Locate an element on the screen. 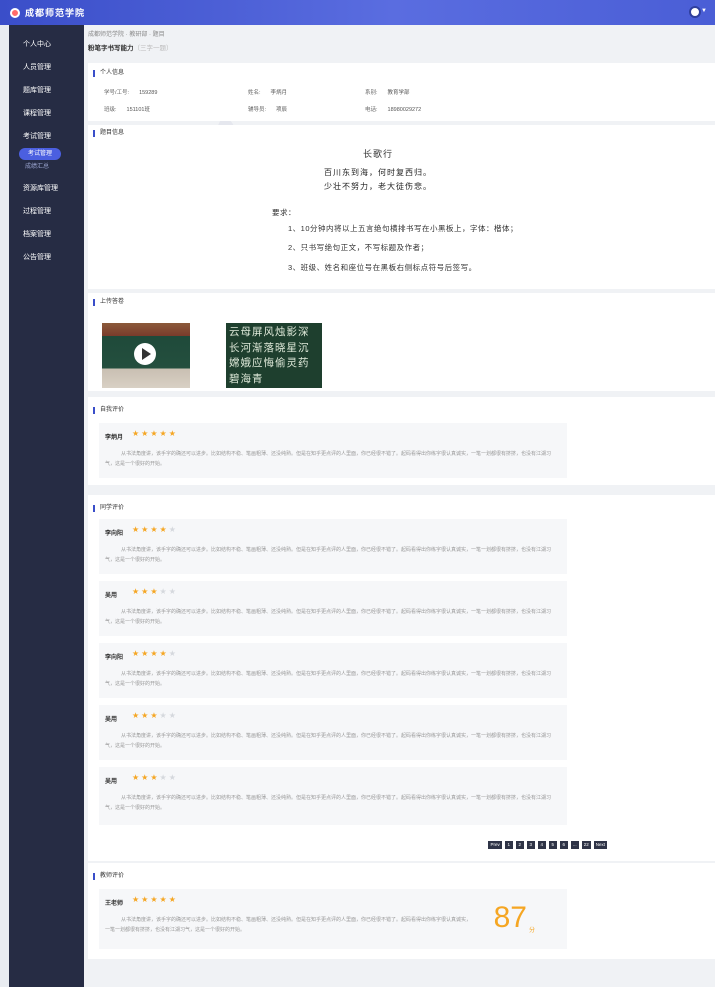  breadcrumb: 成都师范学院 · 教研部 · 题目 is located at coordinates (126, 33).